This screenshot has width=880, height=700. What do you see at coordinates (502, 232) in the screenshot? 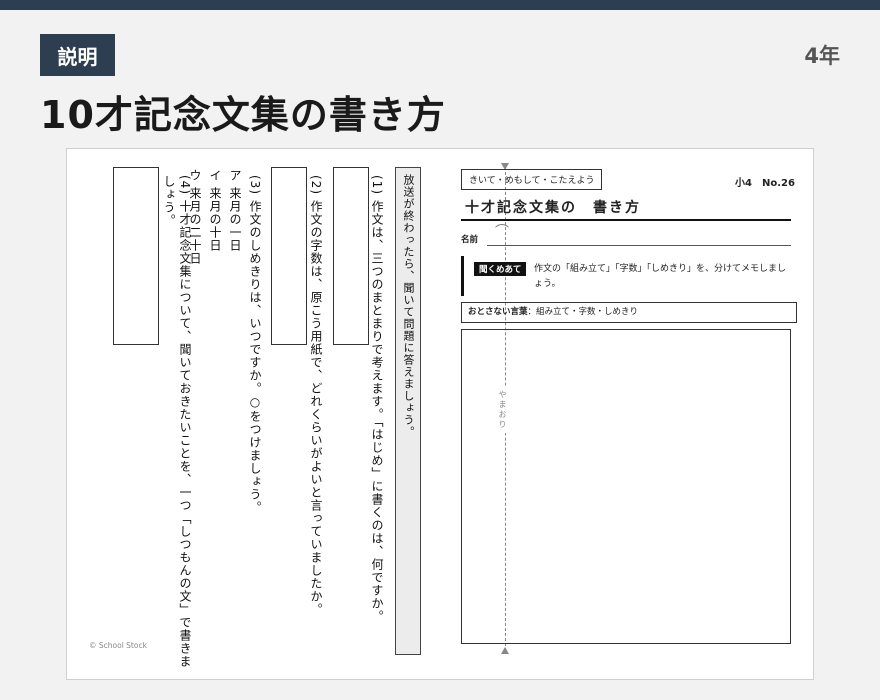
I see `fold-arrow-icon: ⌒` at bounding box center [502, 232].